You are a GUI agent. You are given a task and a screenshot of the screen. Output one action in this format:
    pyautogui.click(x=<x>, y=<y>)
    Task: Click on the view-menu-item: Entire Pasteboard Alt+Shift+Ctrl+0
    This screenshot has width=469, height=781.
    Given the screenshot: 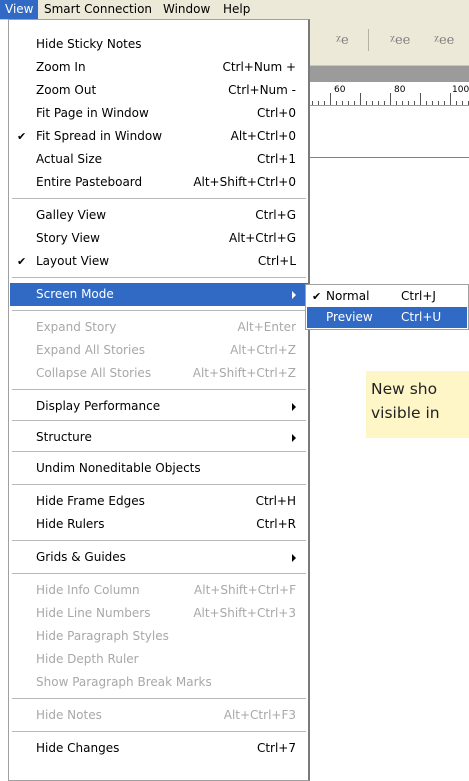 What is the action you would take?
    pyautogui.click(x=159, y=182)
    